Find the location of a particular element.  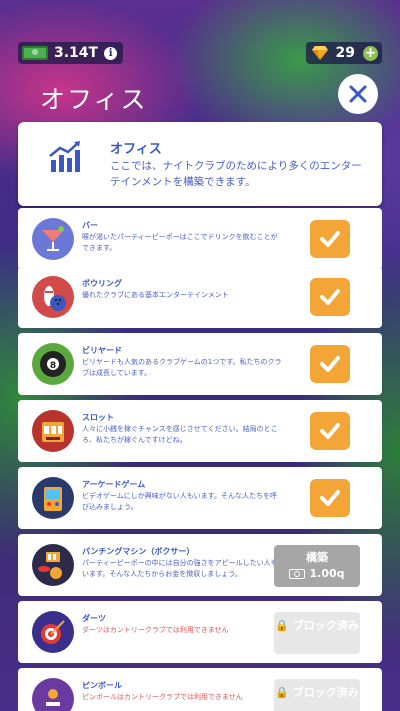

pinball-icon is located at coordinates (53, 694).